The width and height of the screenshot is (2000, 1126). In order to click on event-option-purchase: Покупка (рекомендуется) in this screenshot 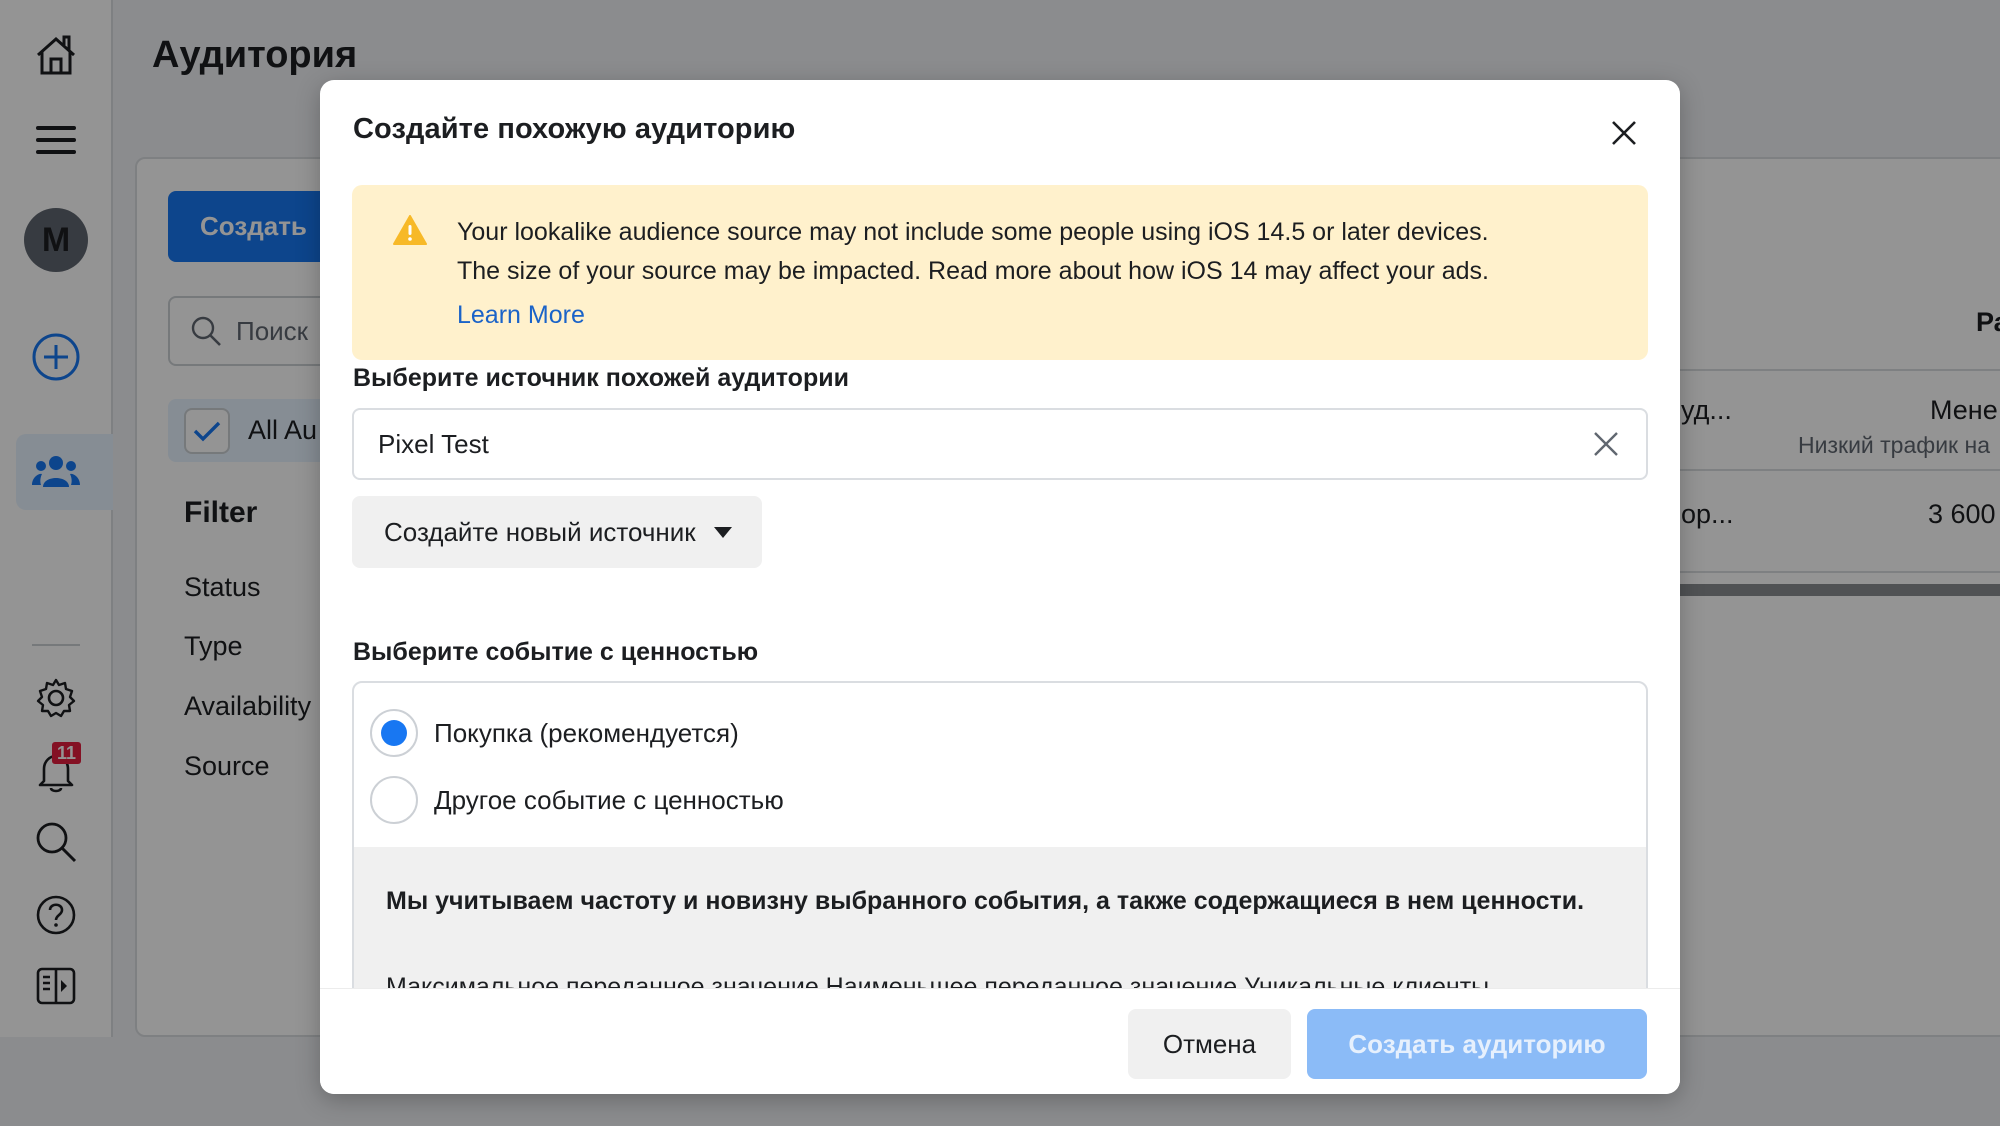, I will do `click(554, 733)`.